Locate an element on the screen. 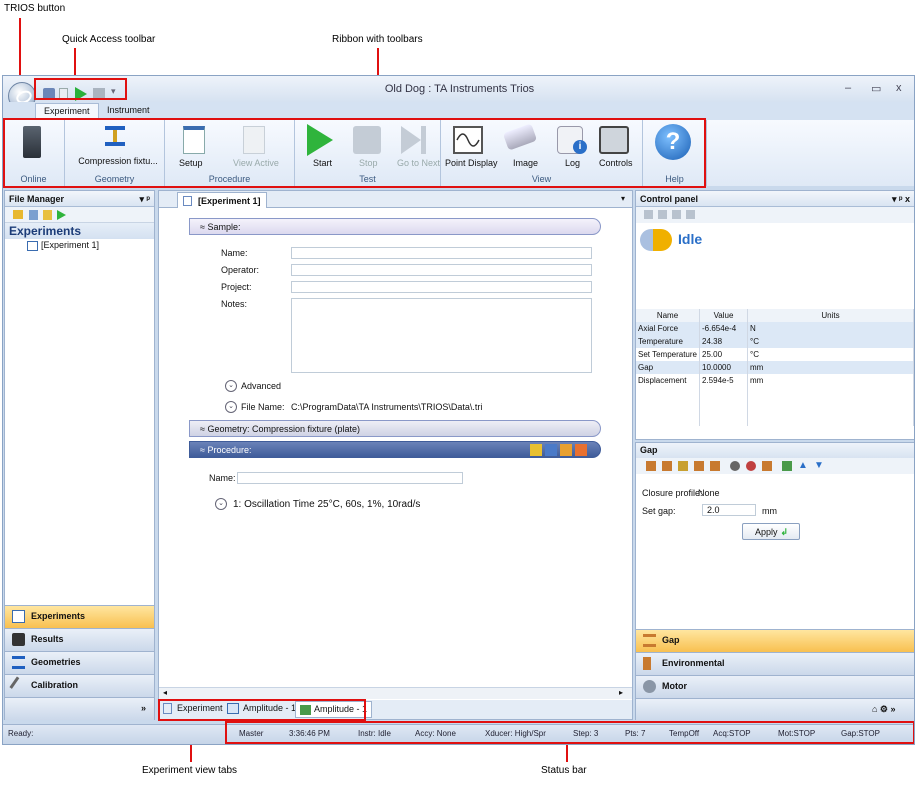 The image size is (917, 789). project-label: Project: is located at coordinates (236, 287).